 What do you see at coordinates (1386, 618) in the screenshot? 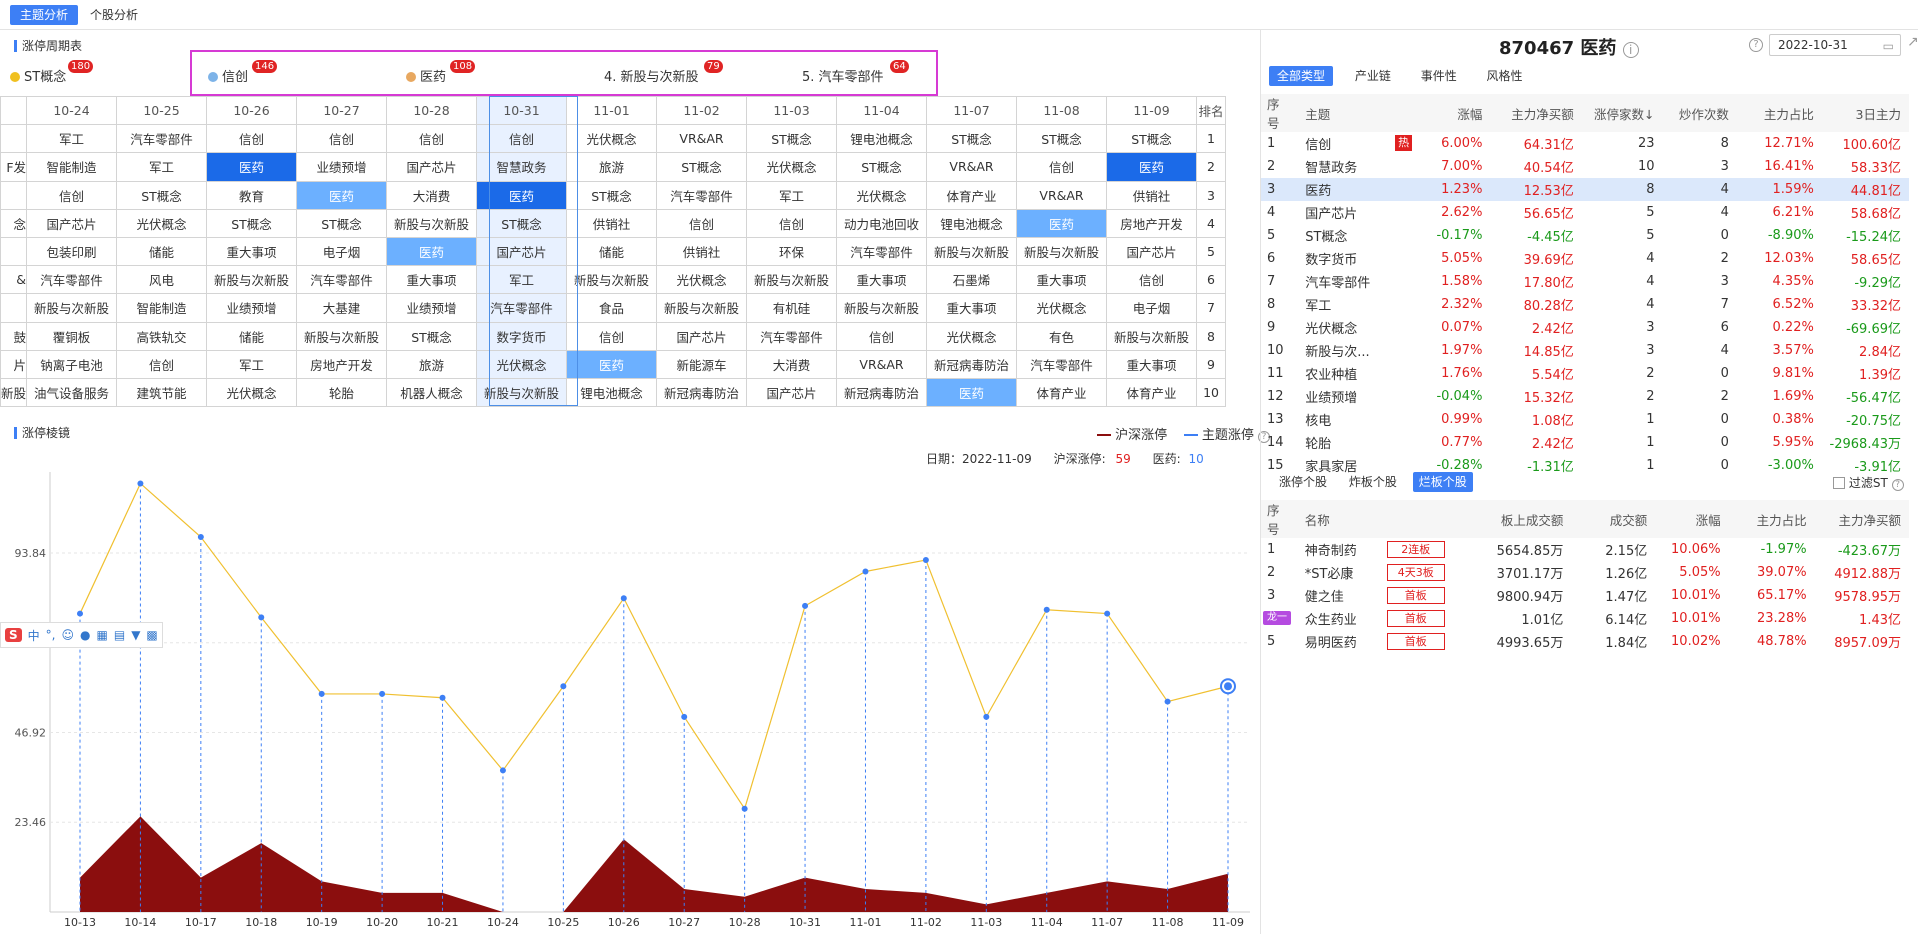
I see `stock-name-cell: 众生药业 首板` at bounding box center [1386, 618].